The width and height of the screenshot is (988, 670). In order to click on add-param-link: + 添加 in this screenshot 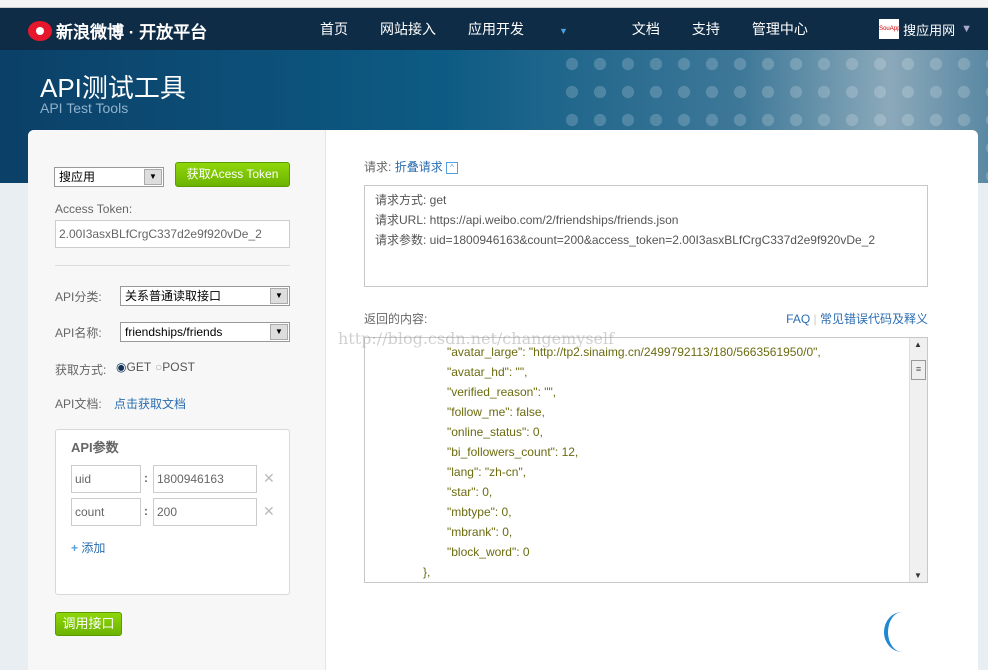, I will do `click(88, 547)`.